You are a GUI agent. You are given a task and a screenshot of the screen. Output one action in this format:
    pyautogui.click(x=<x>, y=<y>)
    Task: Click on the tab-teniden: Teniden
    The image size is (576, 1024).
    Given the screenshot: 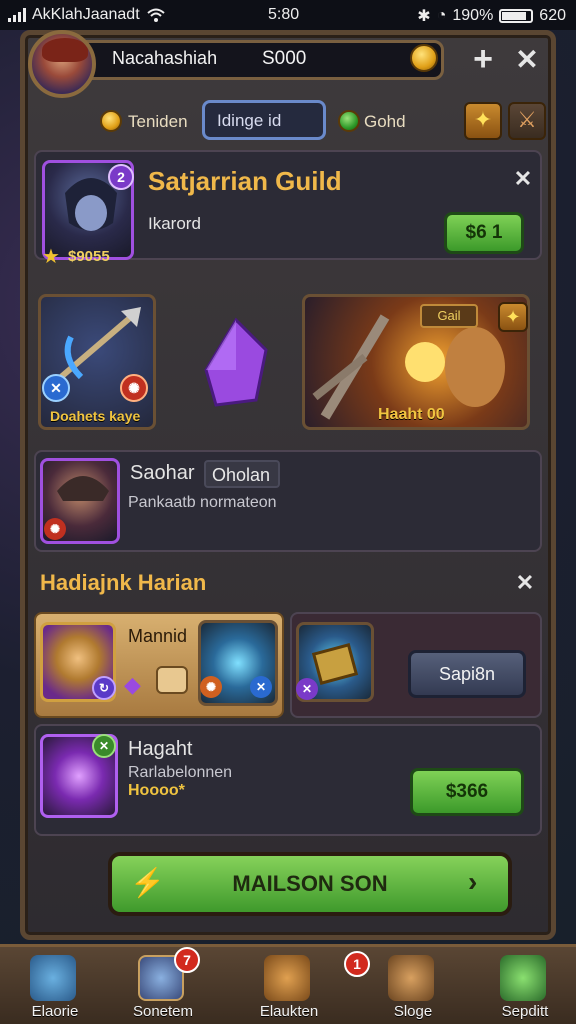 What is the action you would take?
    pyautogui.click(x=158, y=122)
    